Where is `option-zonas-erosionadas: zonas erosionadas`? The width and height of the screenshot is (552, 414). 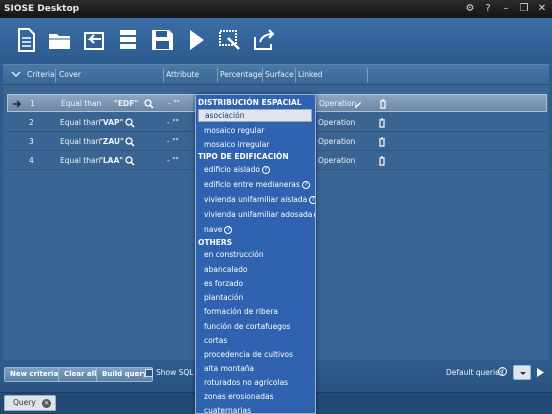 option-zonas-erosionadas: zonas erosionadas is located at coordinates (255, 396).